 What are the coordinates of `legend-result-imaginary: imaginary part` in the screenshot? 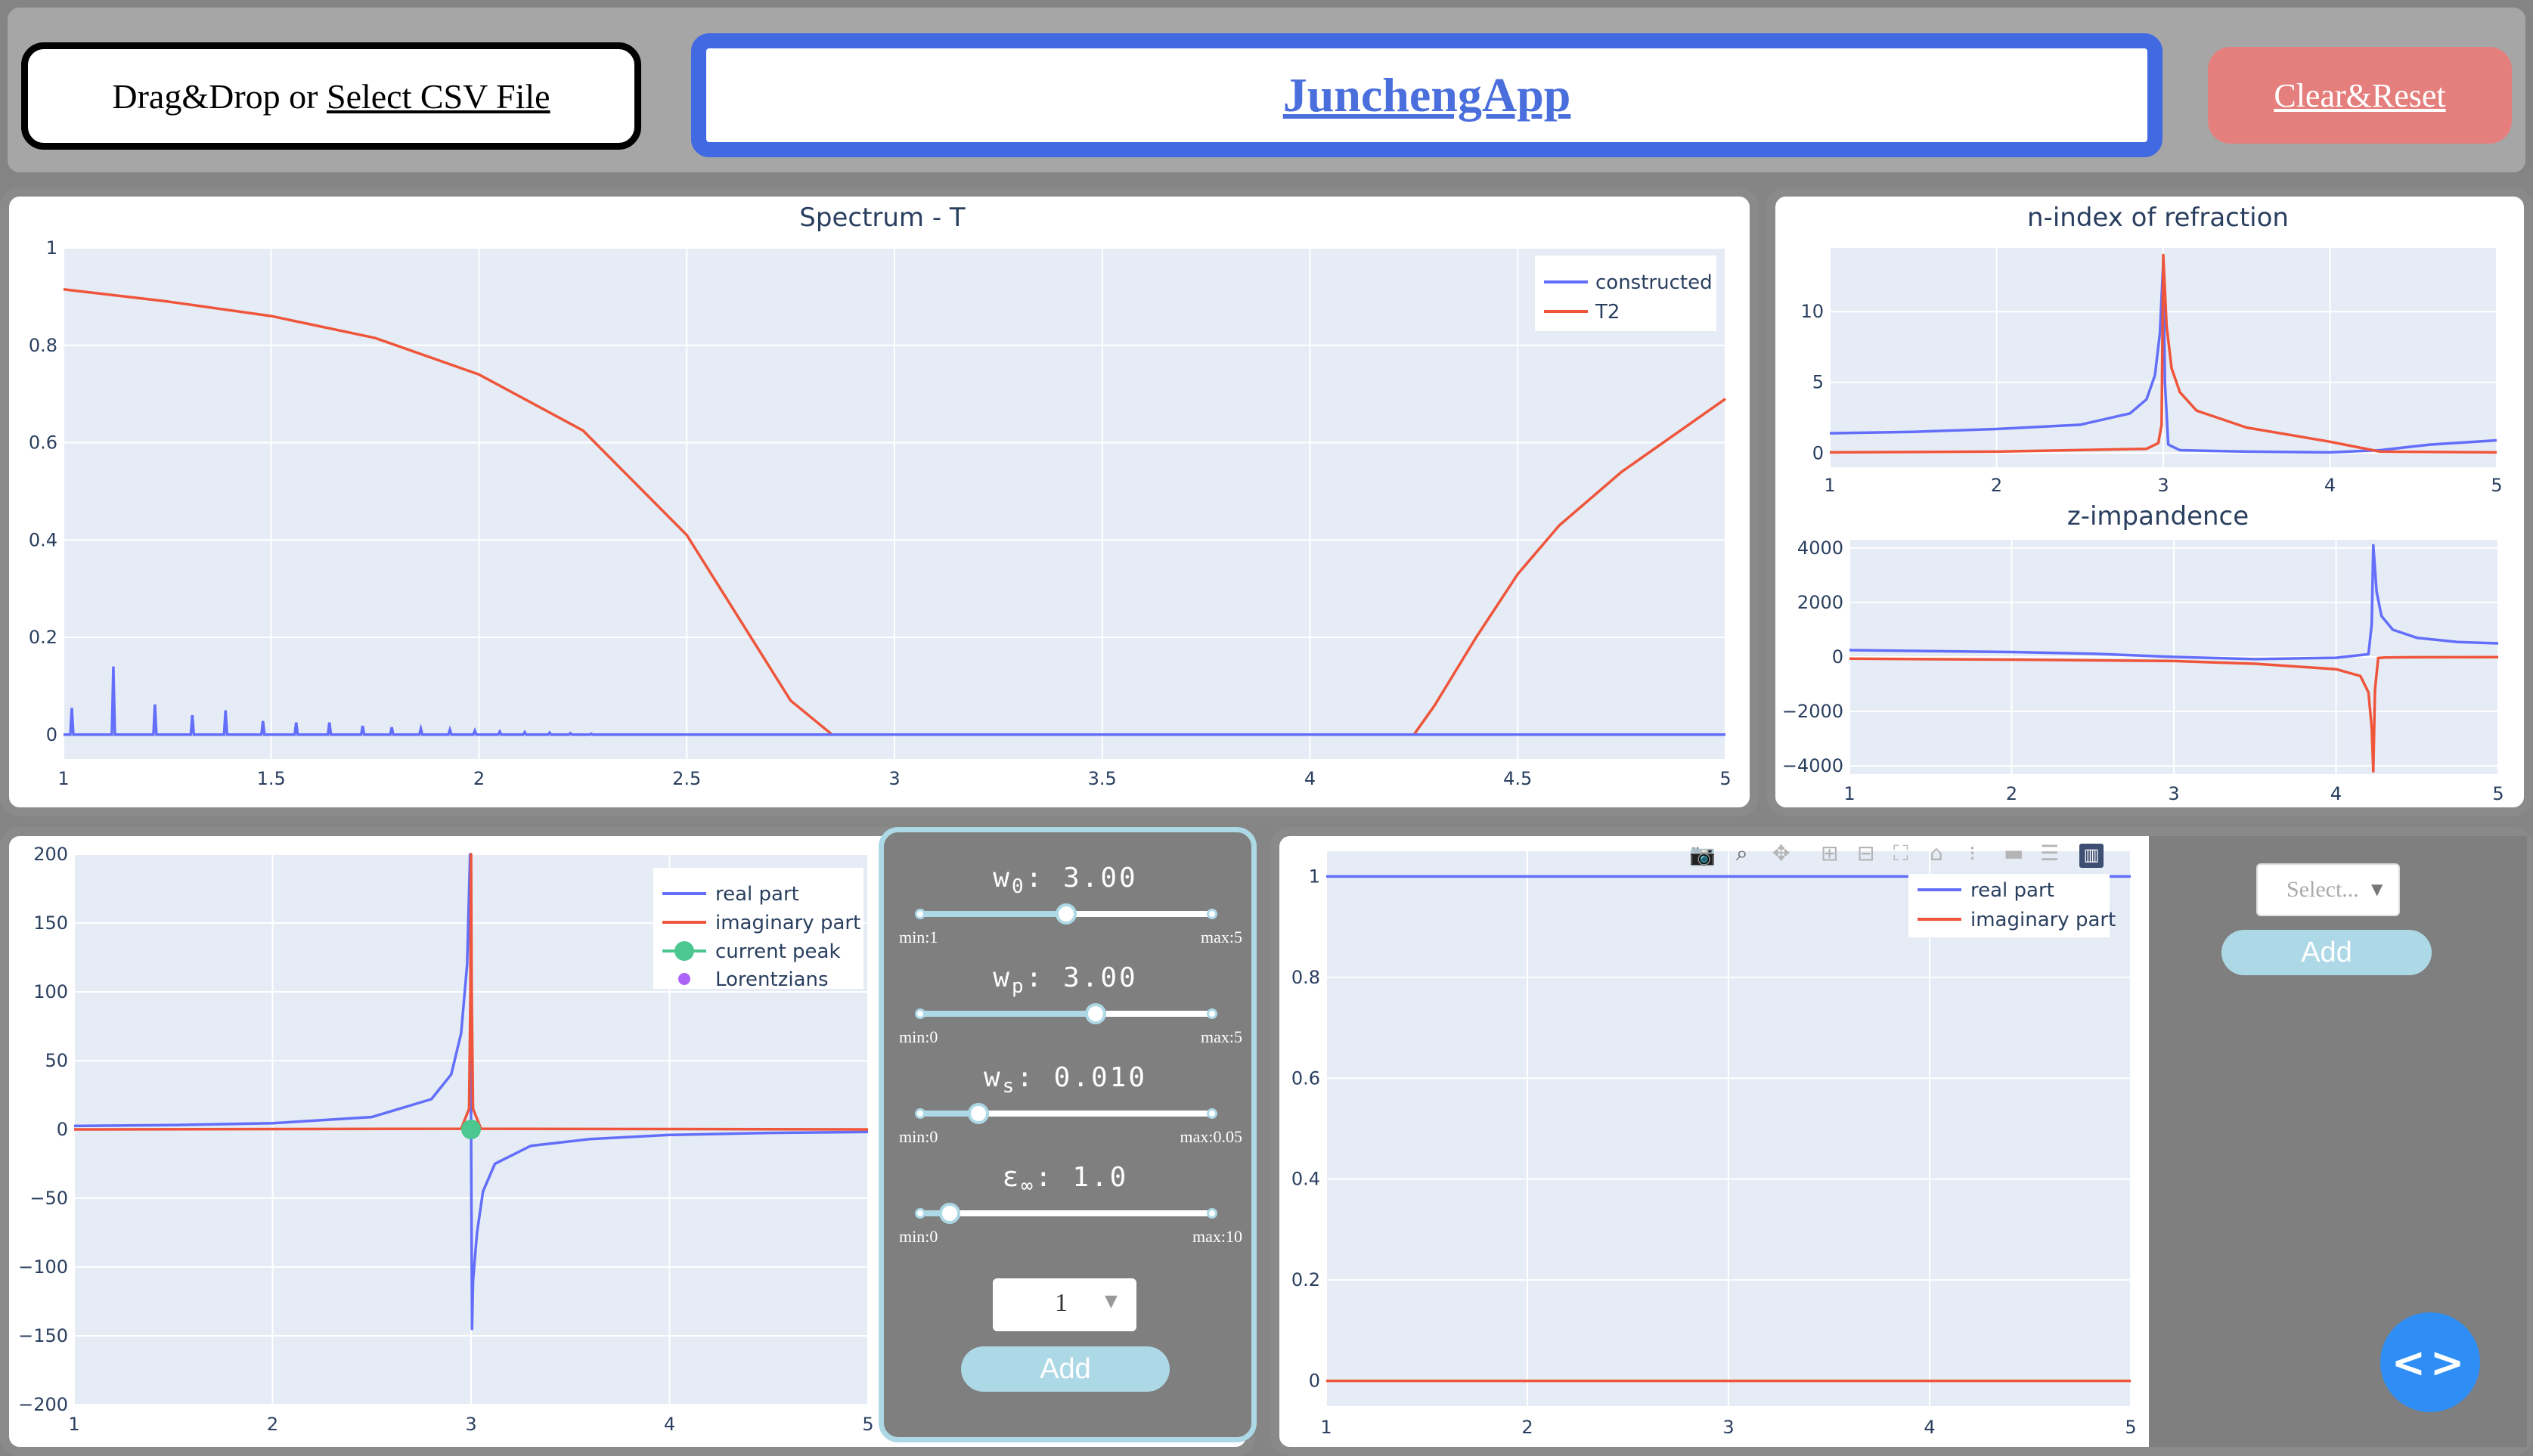 It's located at (2043, 920).